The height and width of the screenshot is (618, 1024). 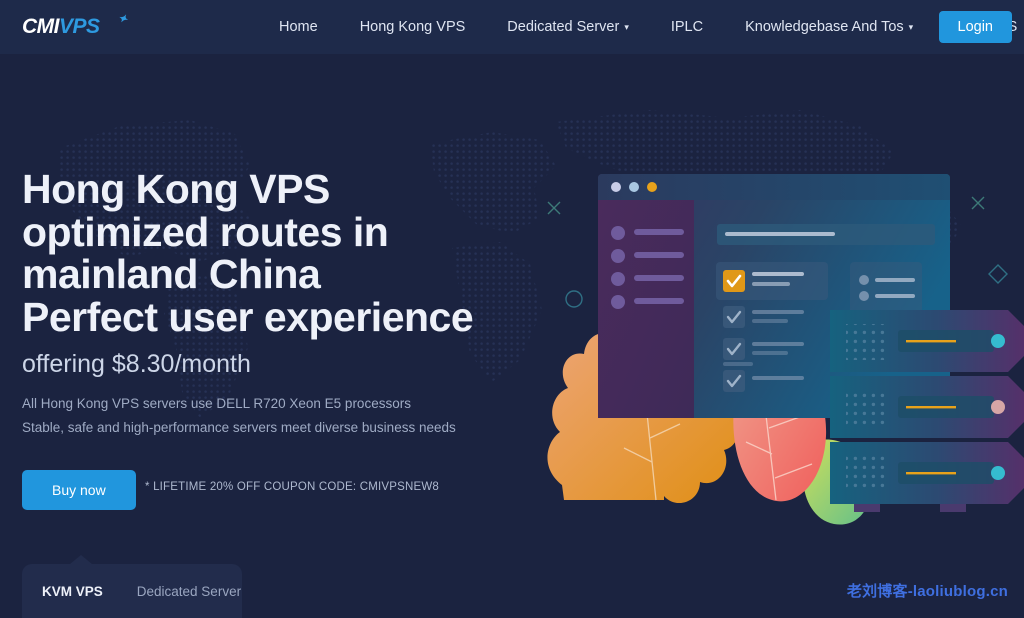 I want to click on window-dot-1-icon, so click(x=616, y=187).